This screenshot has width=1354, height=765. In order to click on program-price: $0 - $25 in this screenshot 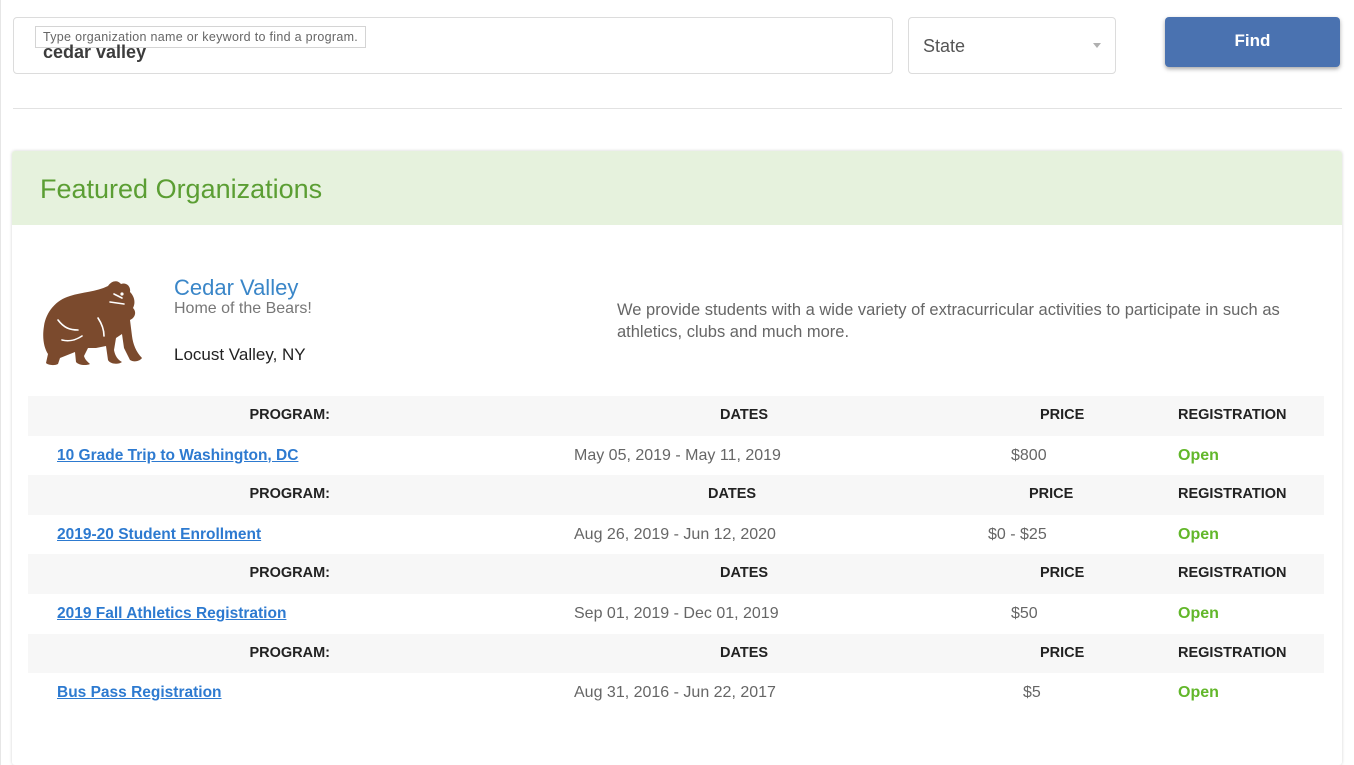, I will do `click(1017, 534)`.